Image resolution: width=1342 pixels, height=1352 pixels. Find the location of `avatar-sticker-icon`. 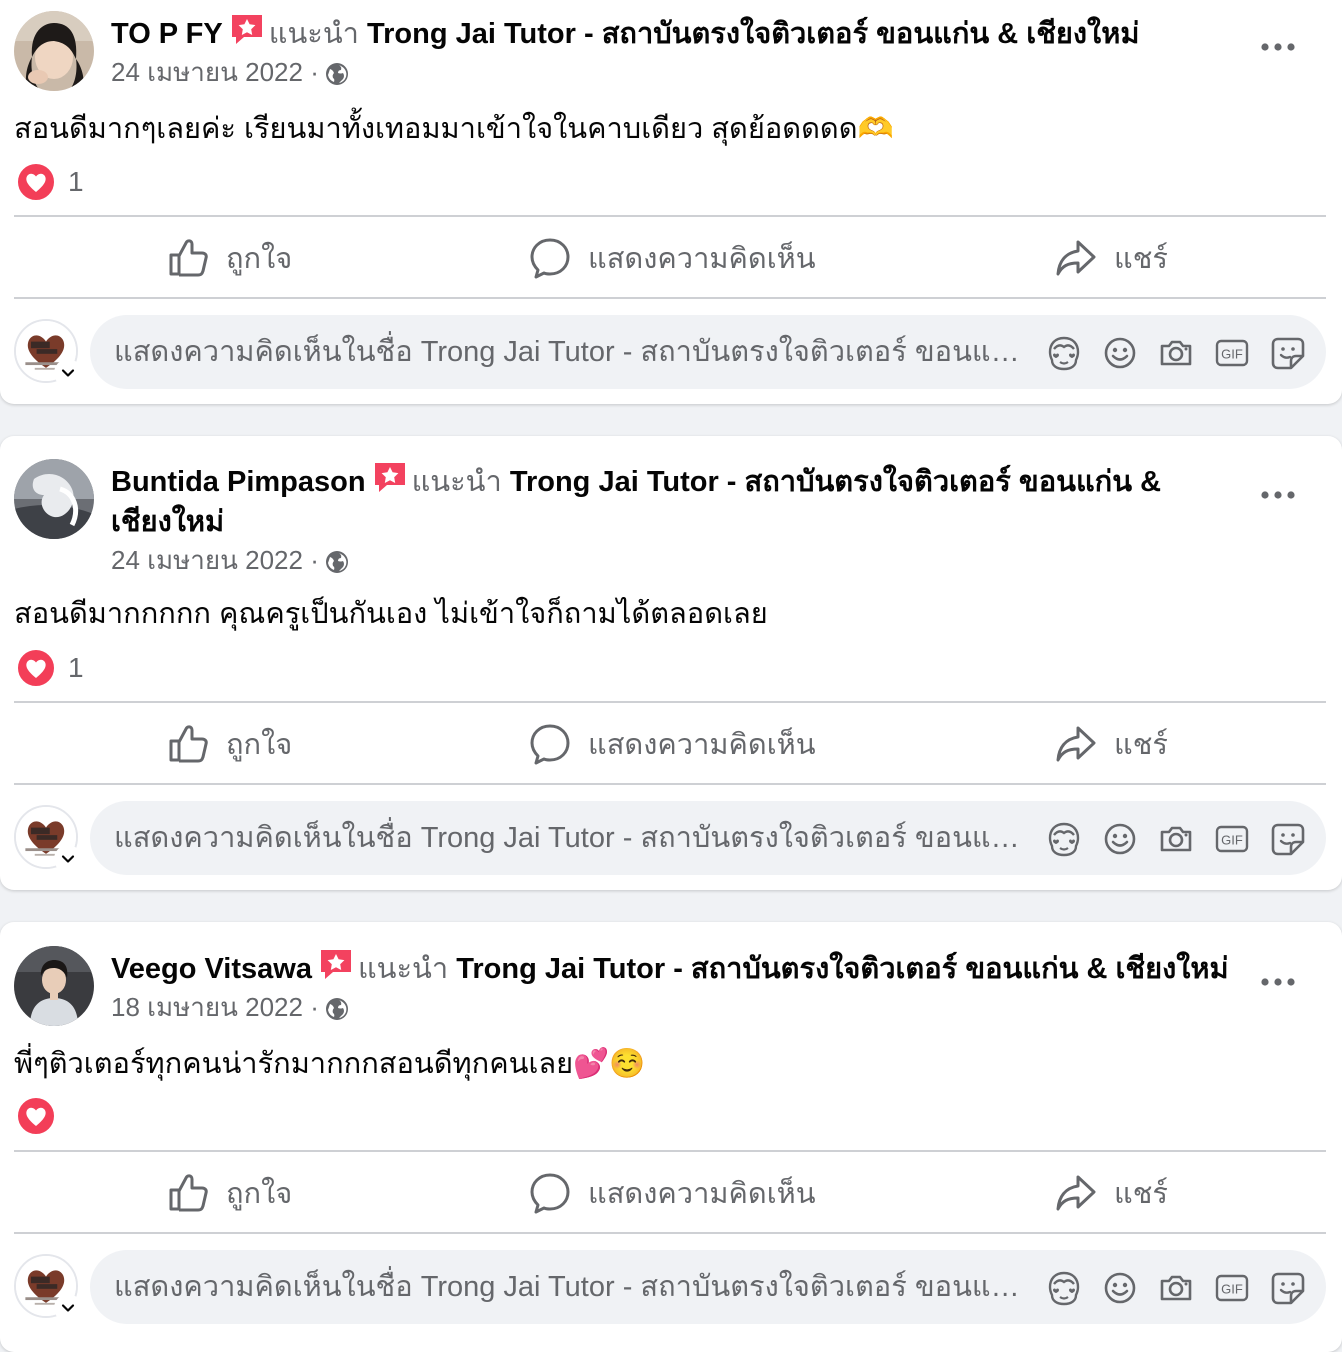

avatar-sticker-icon is located at coordinates (1064, 839).